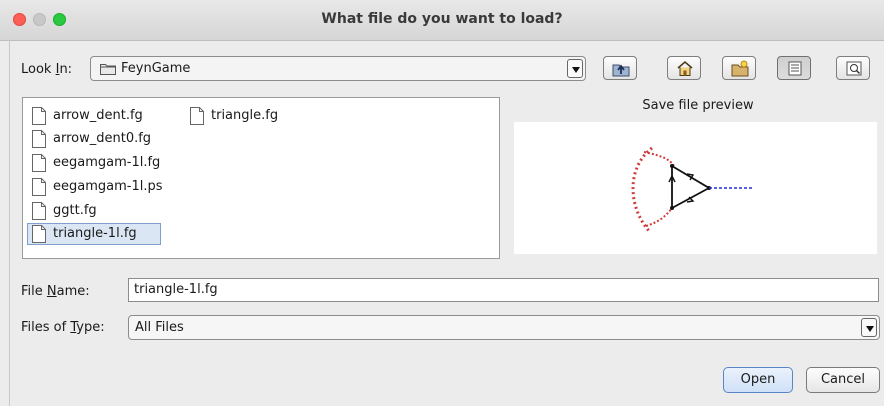 This screenshot has width=884, height=406. Describe the element at coordinates (156, 68) in the screenshot. I see `look-in-value: FeynGame` at that location.